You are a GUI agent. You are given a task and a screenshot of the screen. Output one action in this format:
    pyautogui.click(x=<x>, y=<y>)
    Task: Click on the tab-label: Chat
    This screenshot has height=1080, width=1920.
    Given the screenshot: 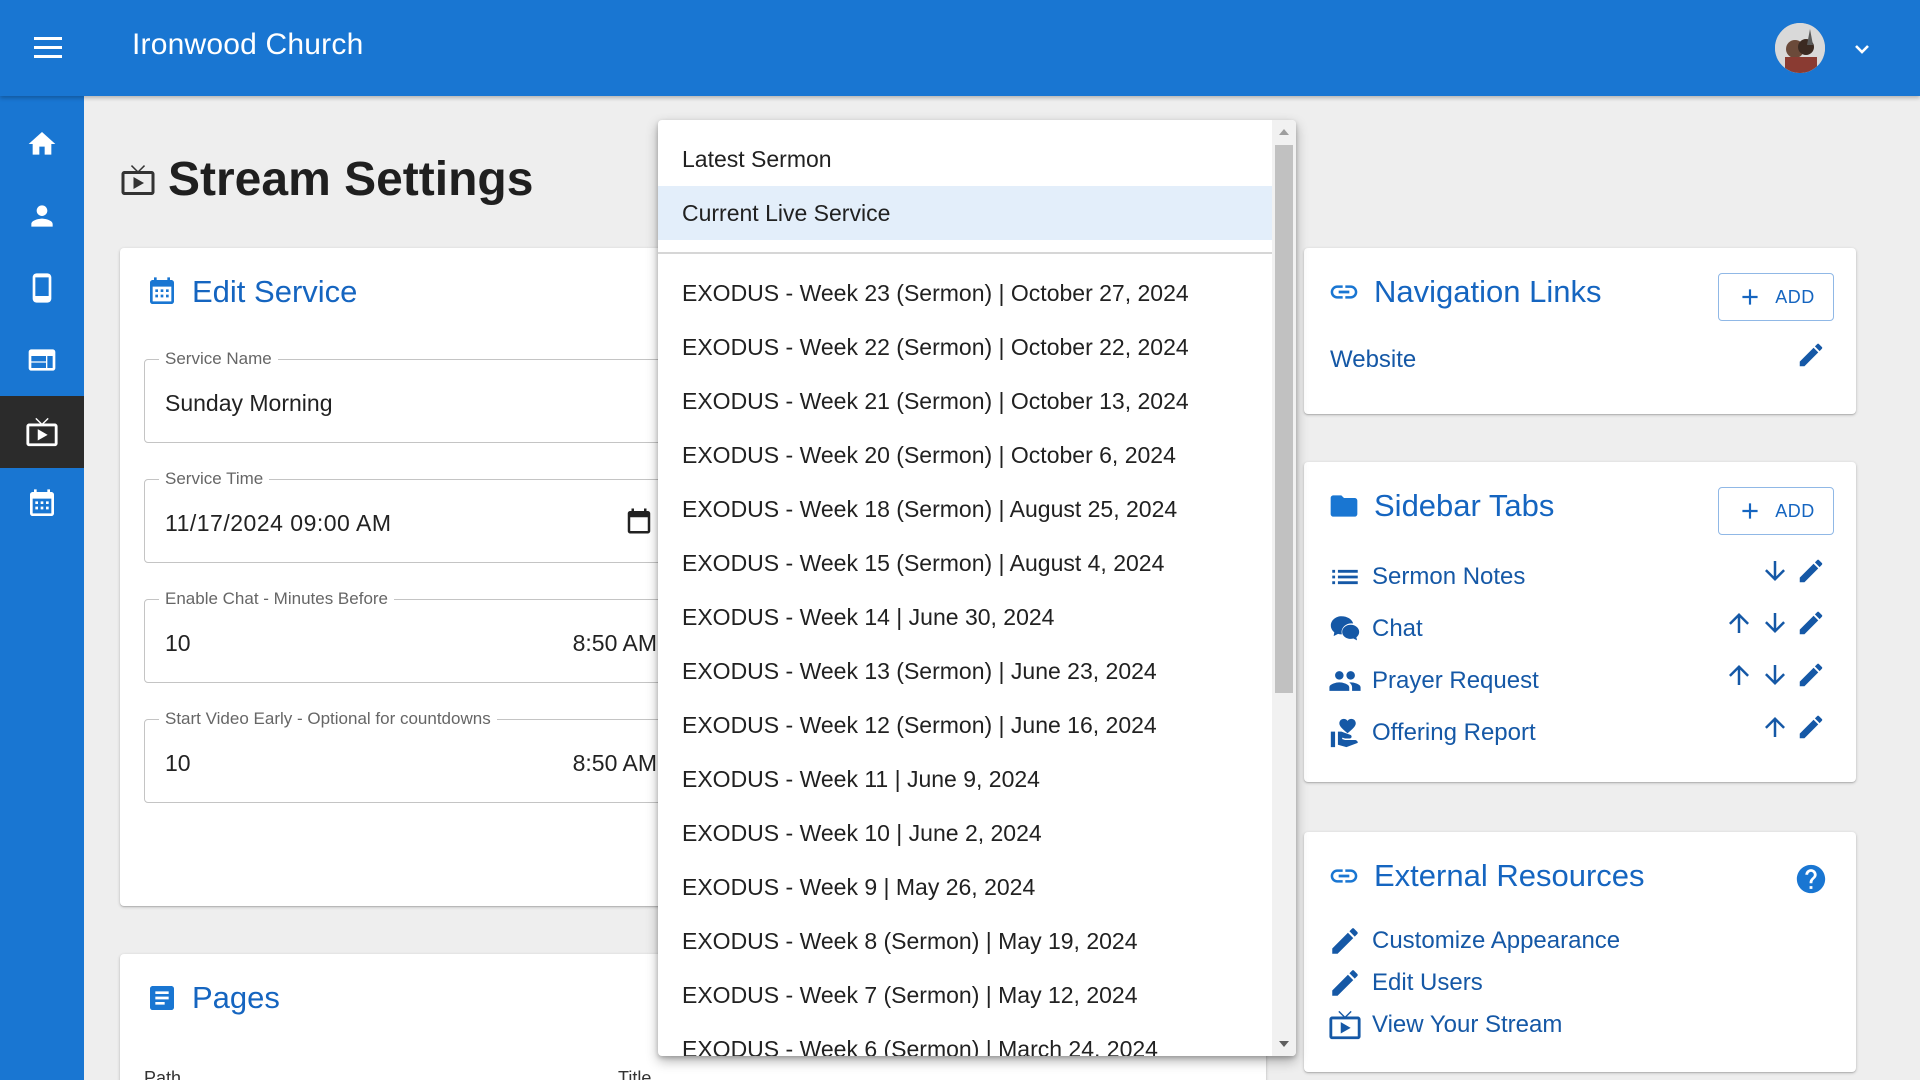 What is the action you would take?
    pyautogui.click(x=1397, y=628)
    